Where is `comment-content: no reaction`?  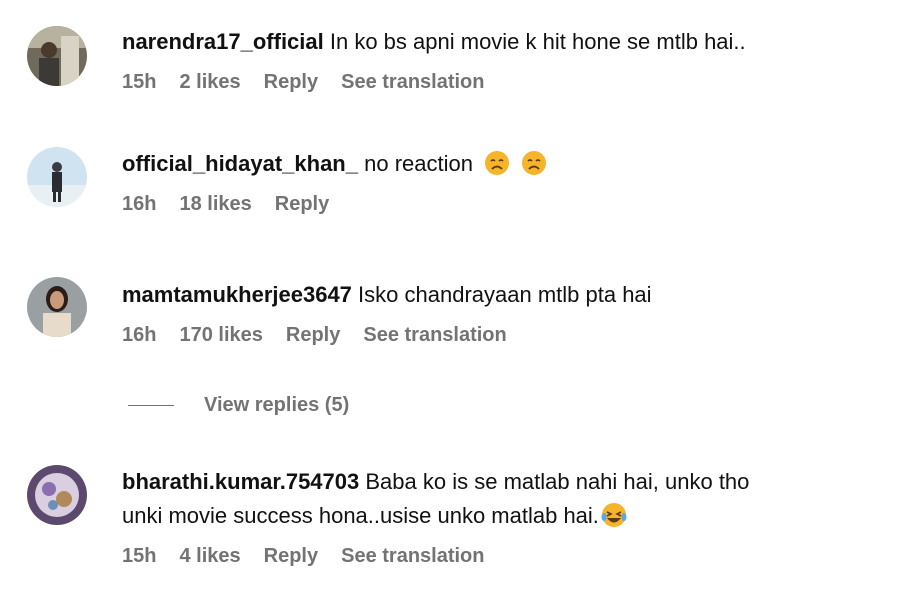 comment-content: no reaction is located at coordinates (418, 163).